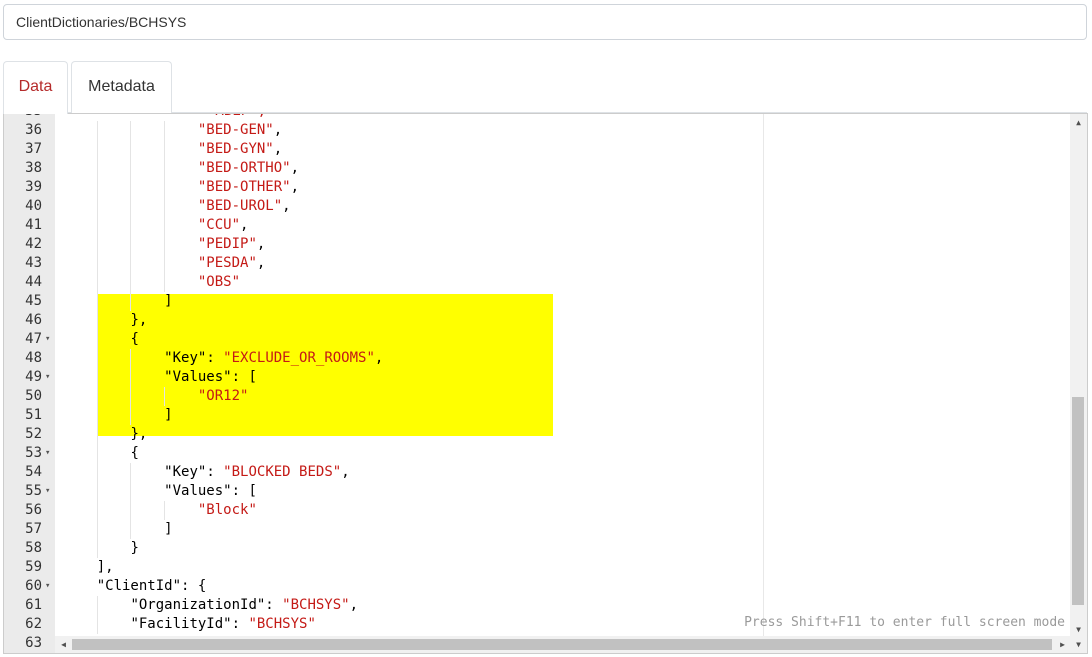 The width and height of the screenshot is (1092, 657). I want to click on code-line: 42 "PEDIP",, so click(537, 244).